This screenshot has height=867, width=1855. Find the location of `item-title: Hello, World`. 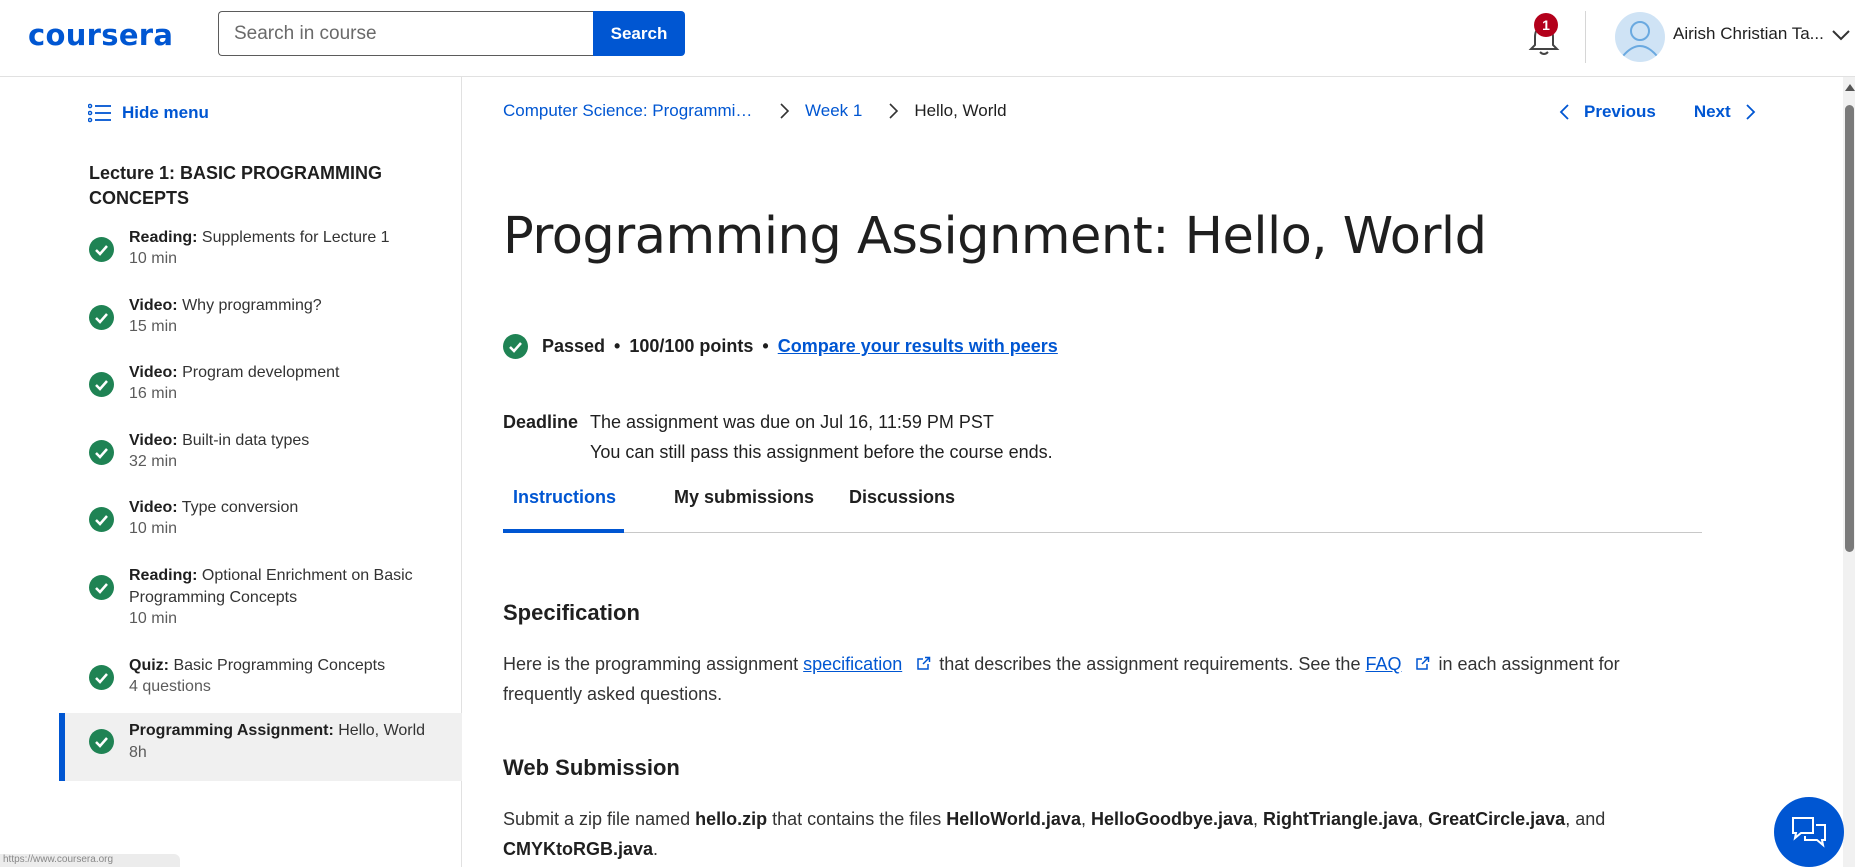

item-title: Hello, World is located at coordinates (382, 730).